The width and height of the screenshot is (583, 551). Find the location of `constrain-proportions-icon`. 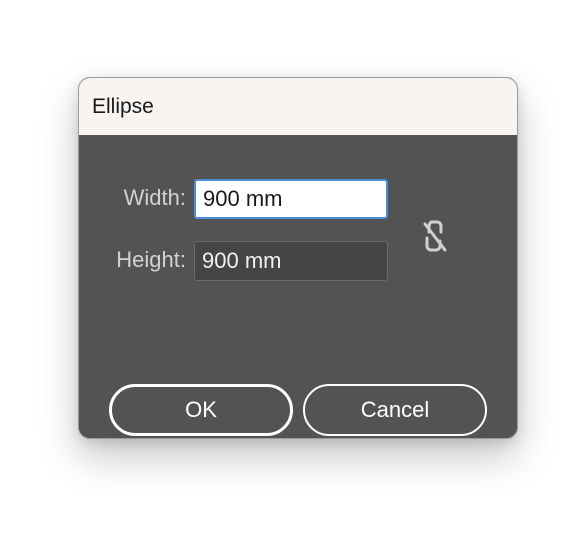

constrain-proportions-icon is located at coordinates (435, 236).